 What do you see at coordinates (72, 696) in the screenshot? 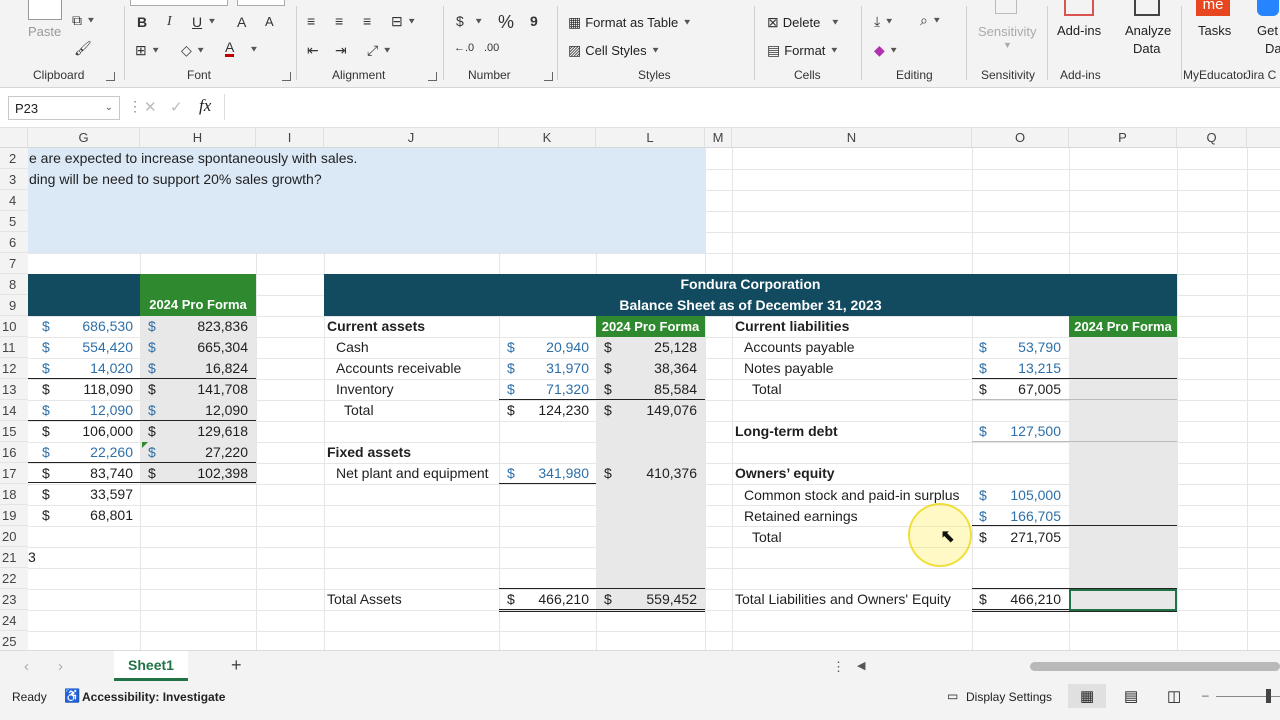
I see `accessibility-icon: ♿` at bounding box center [72, 696].